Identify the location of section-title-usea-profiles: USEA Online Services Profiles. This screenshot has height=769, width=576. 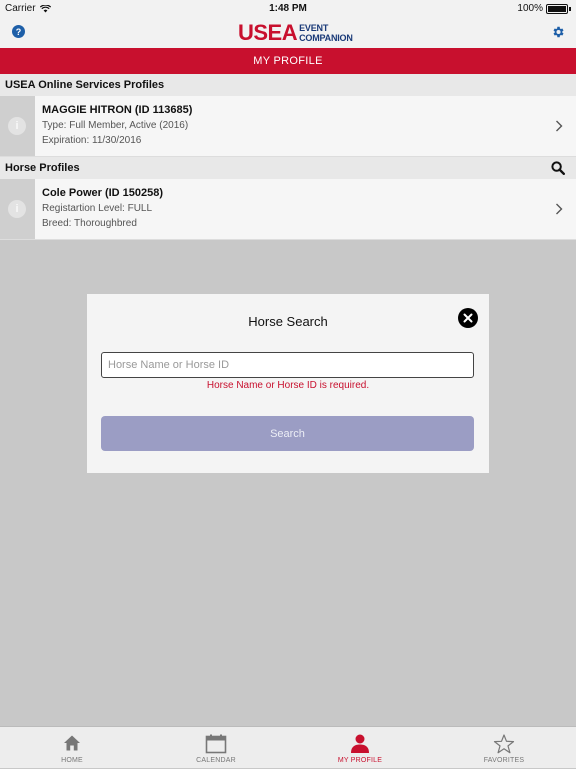
(85, 85).